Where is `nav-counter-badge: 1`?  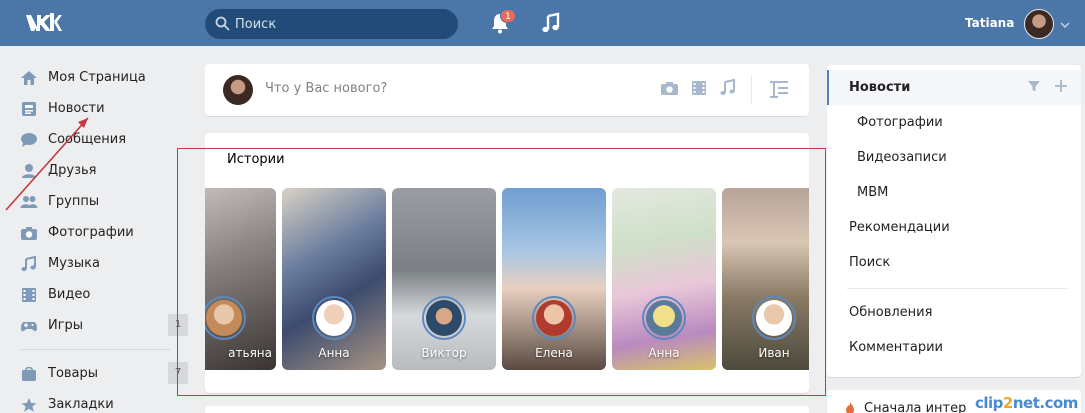 nav-counter-badge: 1 is located at coordinates (178, 325).